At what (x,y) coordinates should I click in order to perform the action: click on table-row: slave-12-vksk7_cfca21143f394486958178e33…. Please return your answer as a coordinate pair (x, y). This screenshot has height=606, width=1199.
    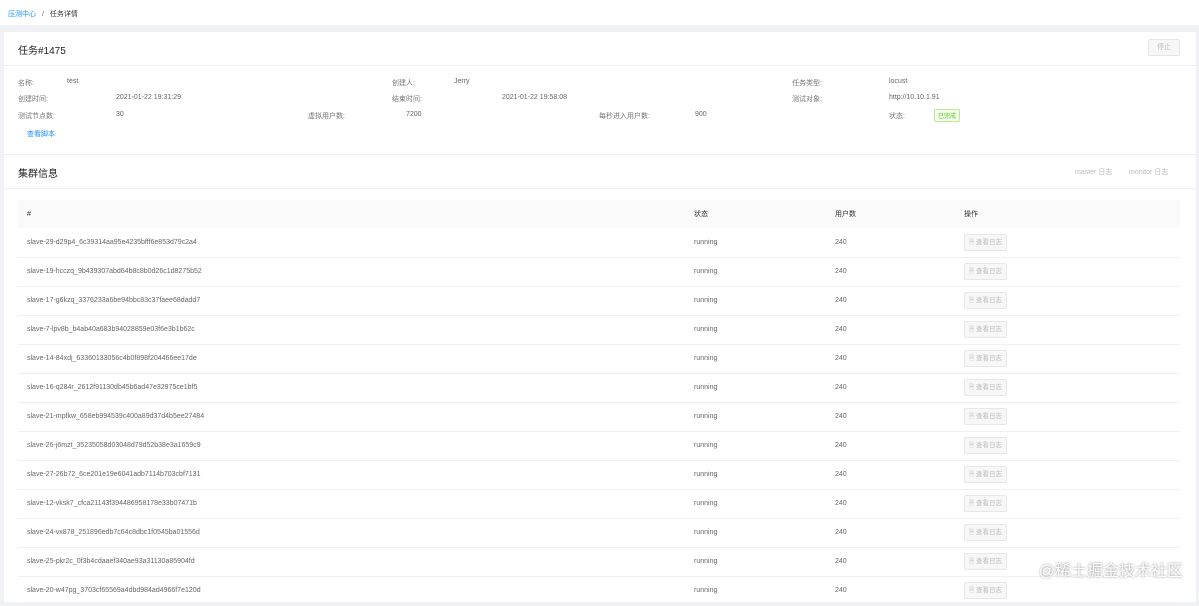
    Looking at the image, I should click on (599, 504).